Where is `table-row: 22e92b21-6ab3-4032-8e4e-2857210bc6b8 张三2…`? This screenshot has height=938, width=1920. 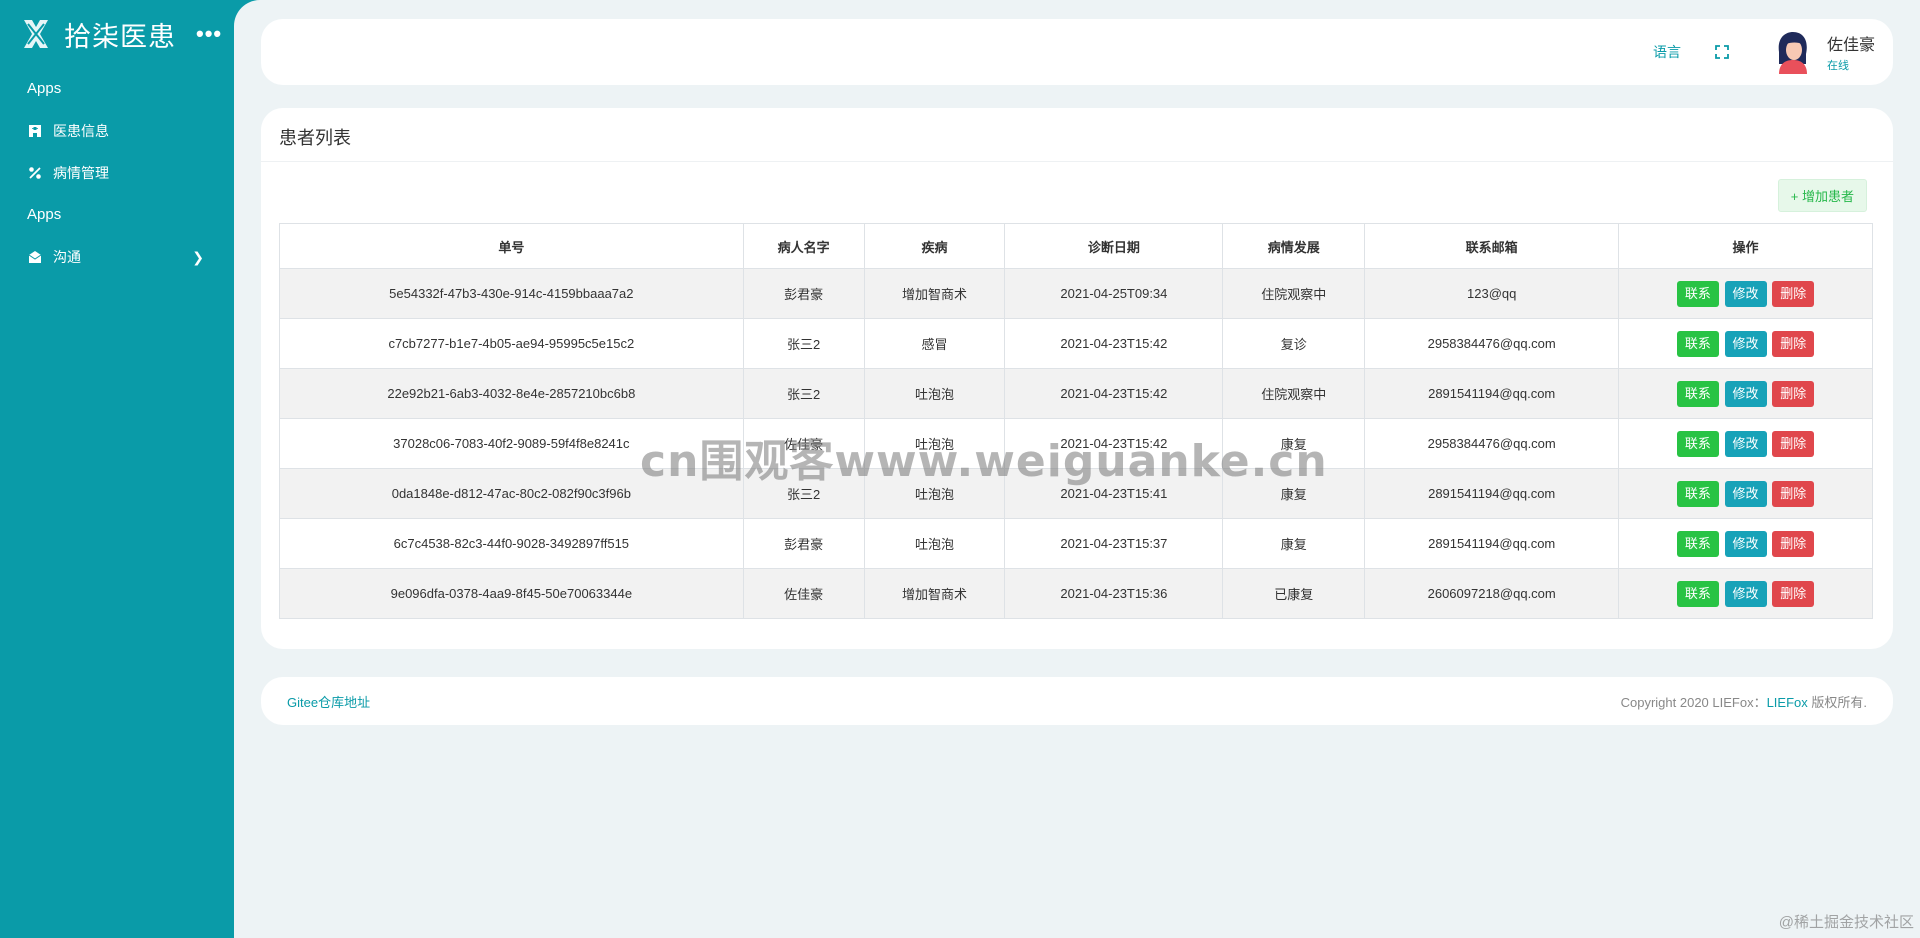
table-row: 22e92b21-6ab3-4032-8e4e-2857210bc6b8 张三2… is located at coordinates (1076, 393).